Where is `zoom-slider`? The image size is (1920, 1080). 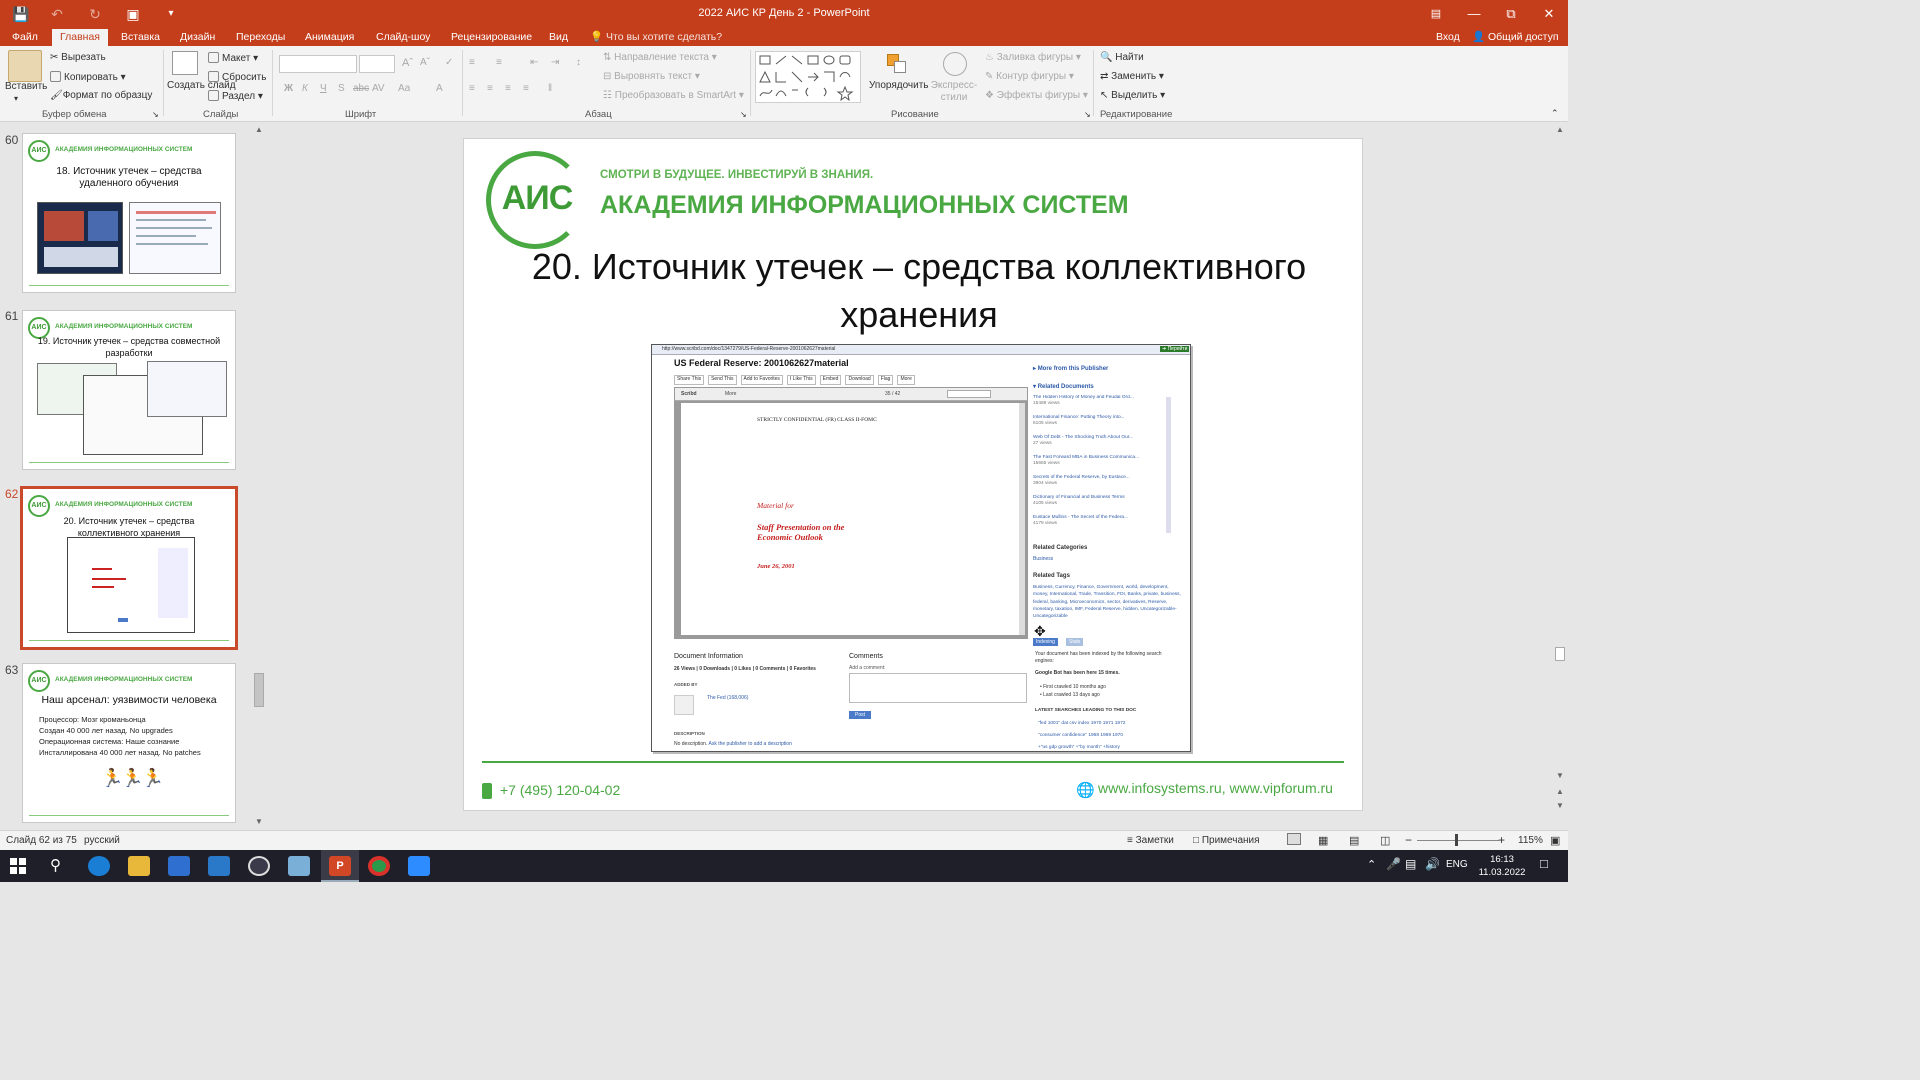 zoom-slider is located at coordinates (1458, 840).